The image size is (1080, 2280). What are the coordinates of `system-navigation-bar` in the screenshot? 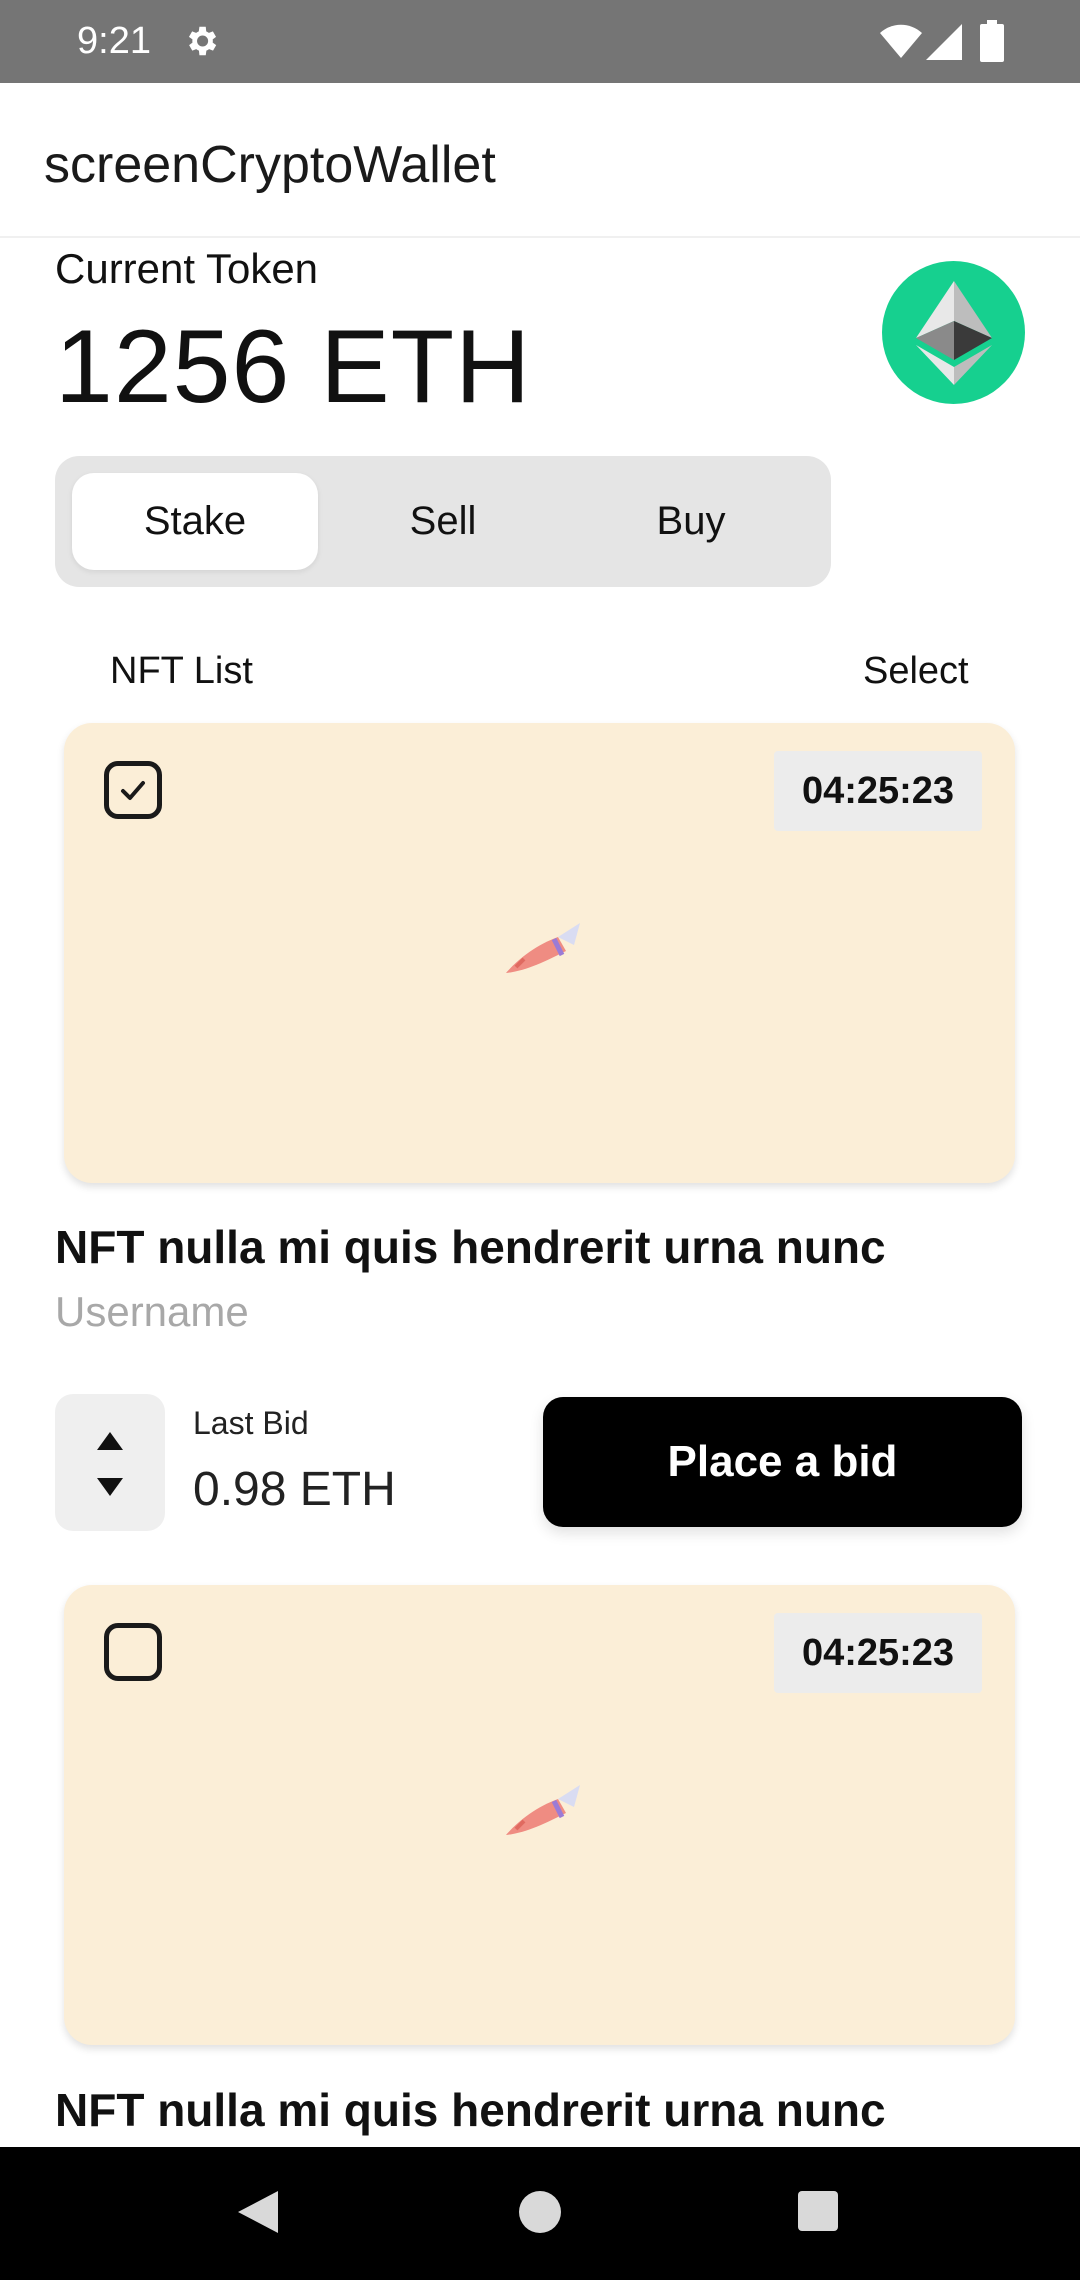 It's located at (540, 2213).